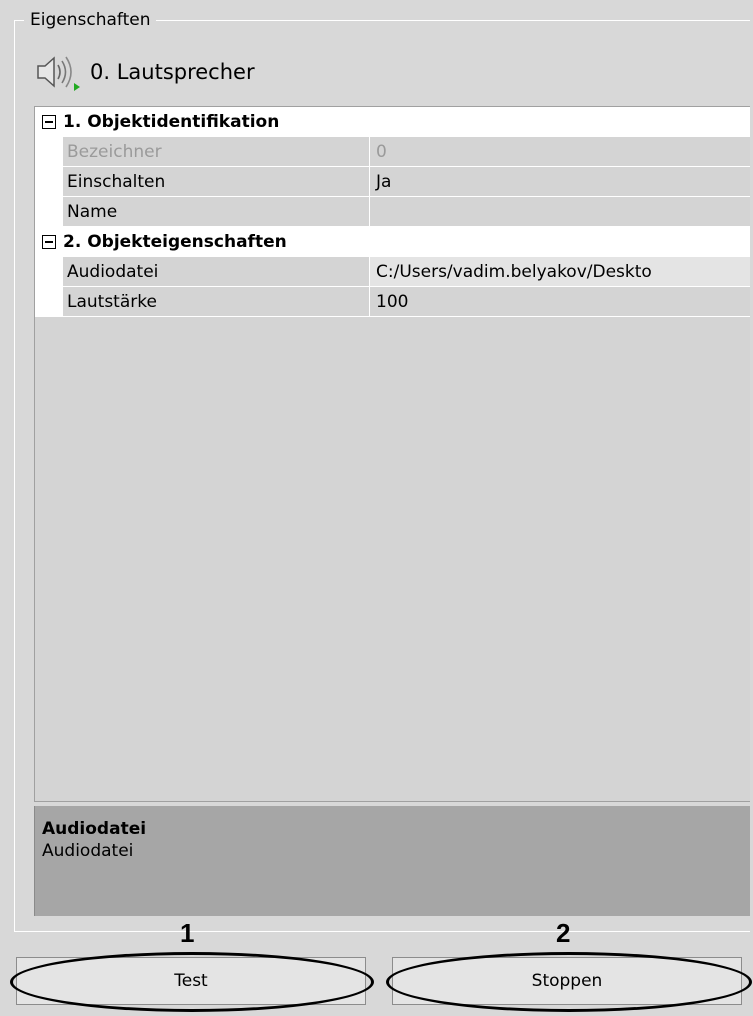 The width and height of the screenshot is (753, 1016). I want to click on description-text: Audiodatei, so click(88, 851).